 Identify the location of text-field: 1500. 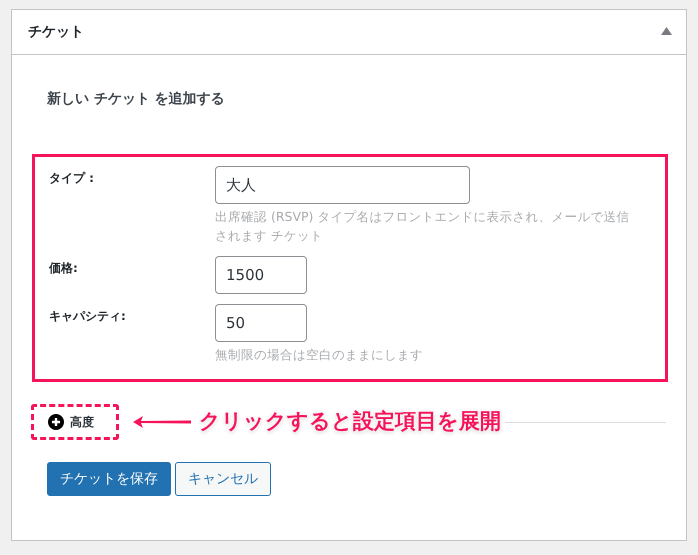
(261, 275).